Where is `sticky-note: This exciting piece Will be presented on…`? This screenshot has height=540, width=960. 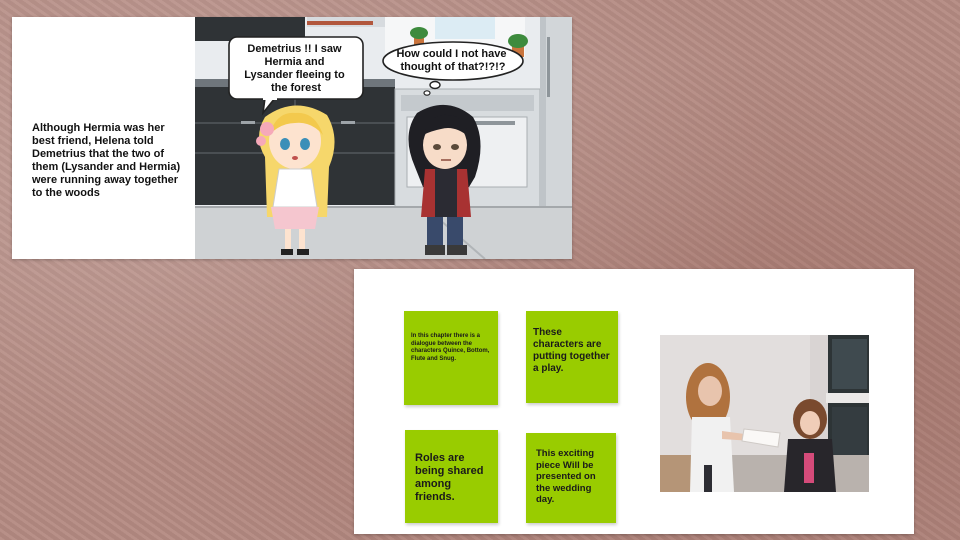 sticky-note: This exciting piece Will be presented on… is located at coordinates (571, 478).